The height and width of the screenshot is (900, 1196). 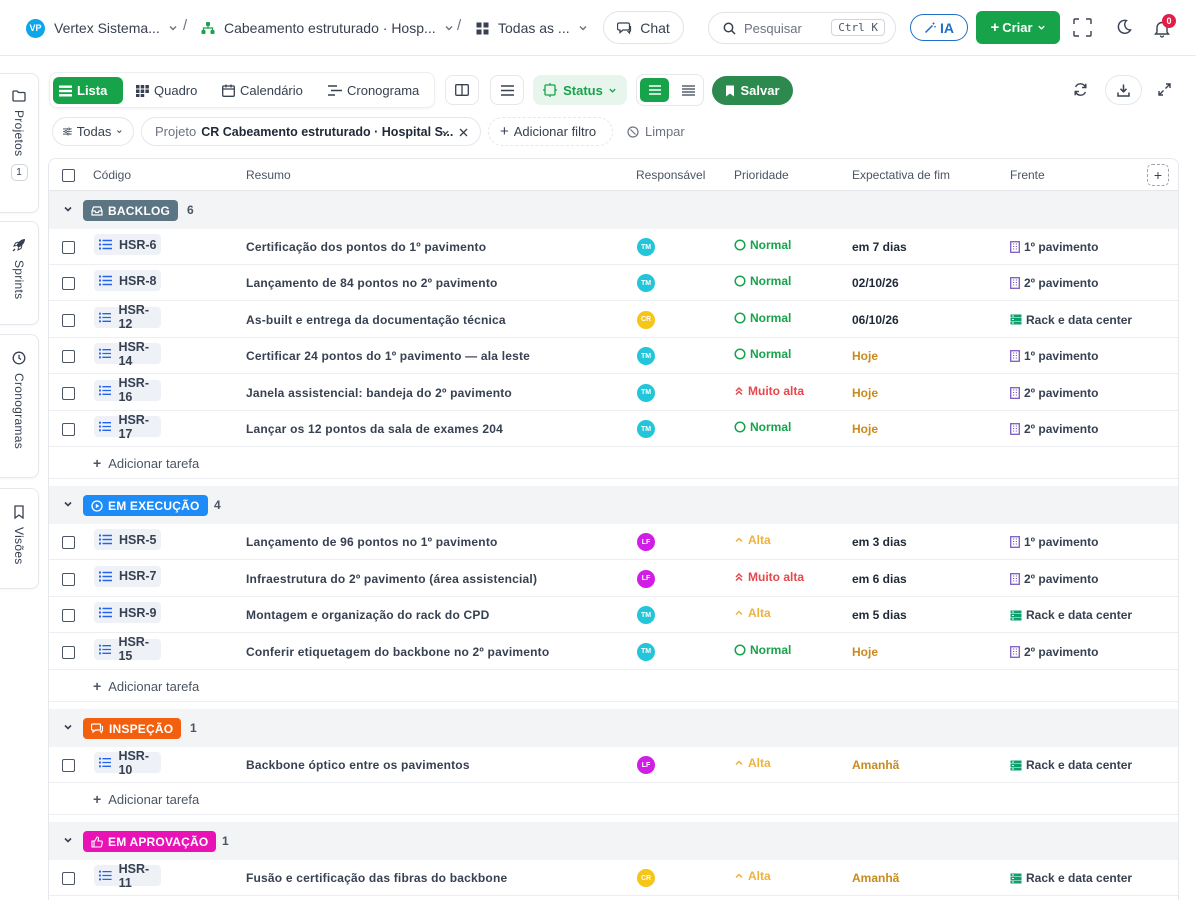 I want to click on clear-filters-button: Limpar, so click(x=656, y=131).